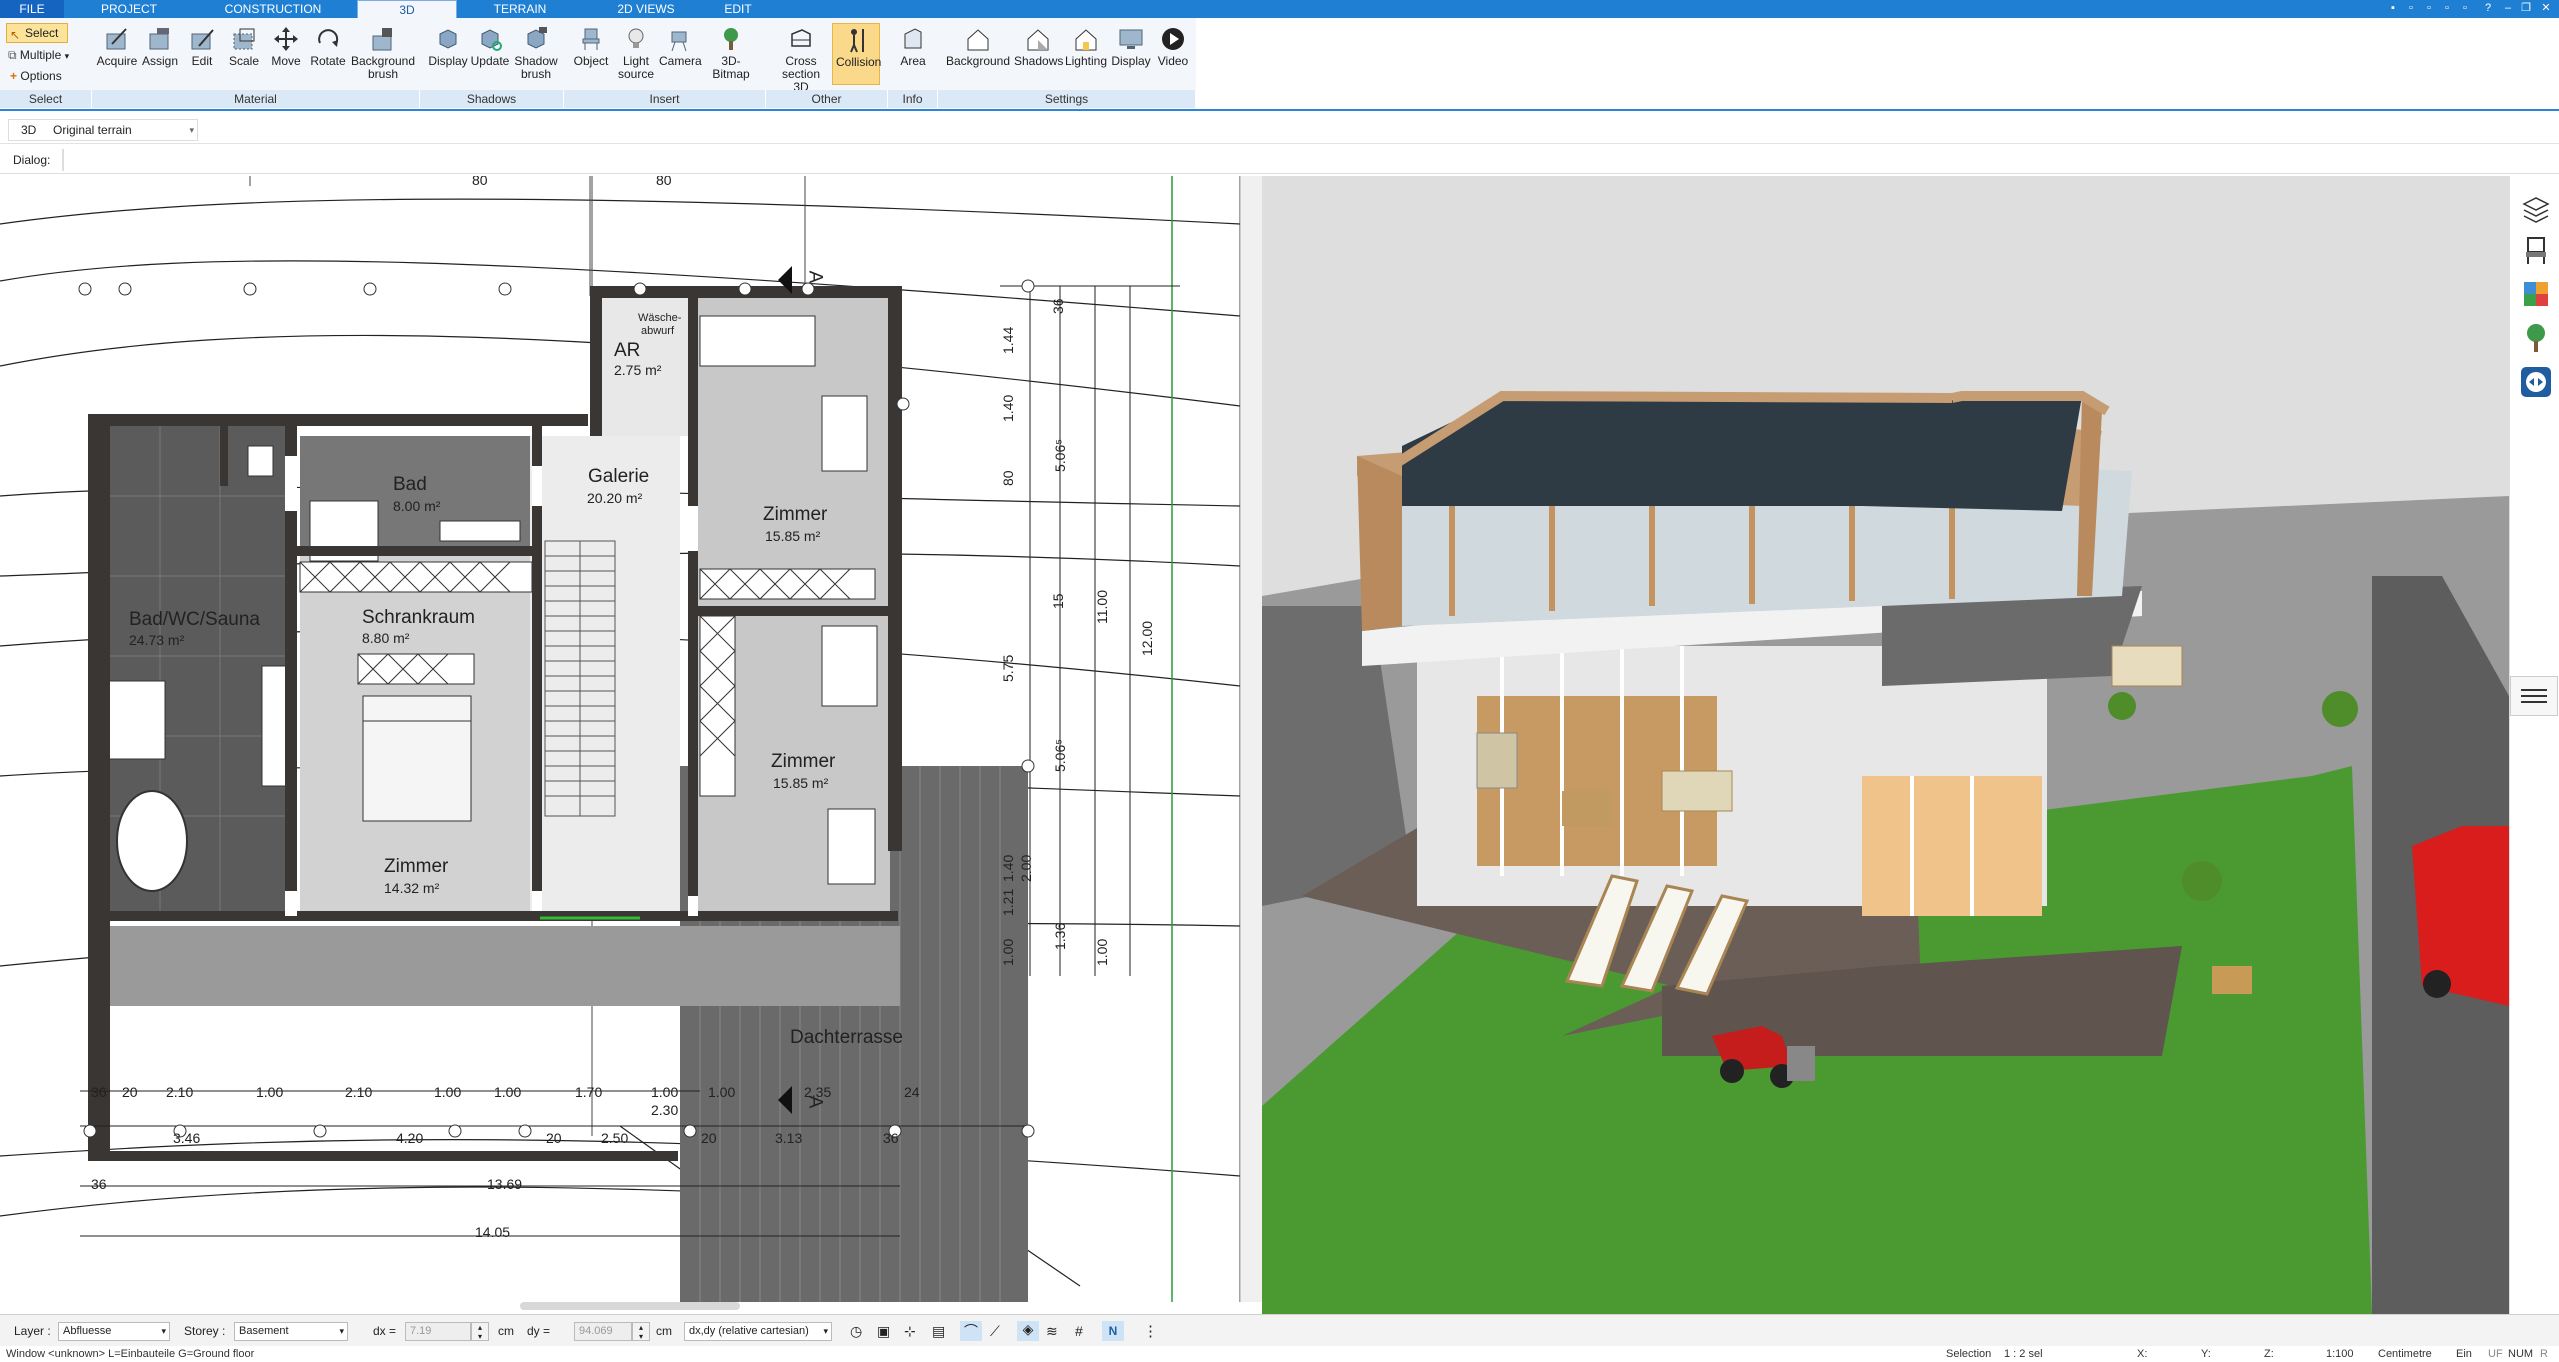 This screenshot has height=1362, width=2559. What do you see at coordinates (1079, 1331) in the screenshot?
I see `grid-icon: #` at bounding box center [1079, 1331].